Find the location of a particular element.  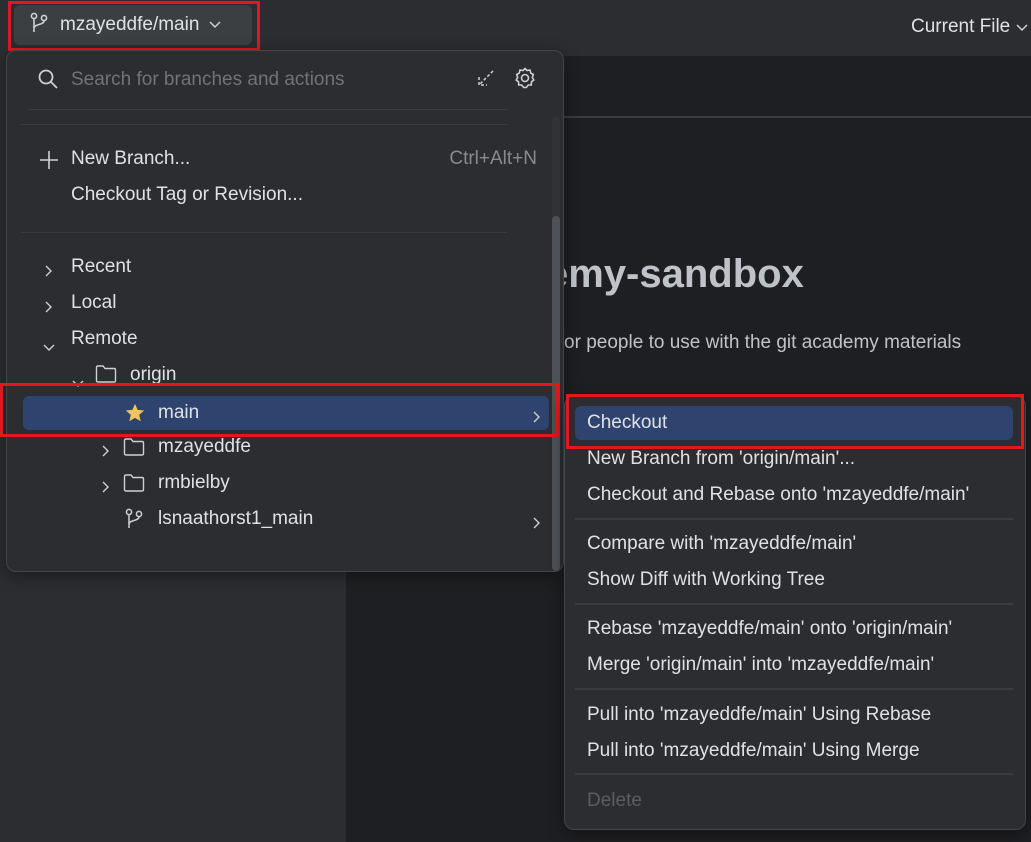

tree-label: Remote is located at coordinates (104, 338).